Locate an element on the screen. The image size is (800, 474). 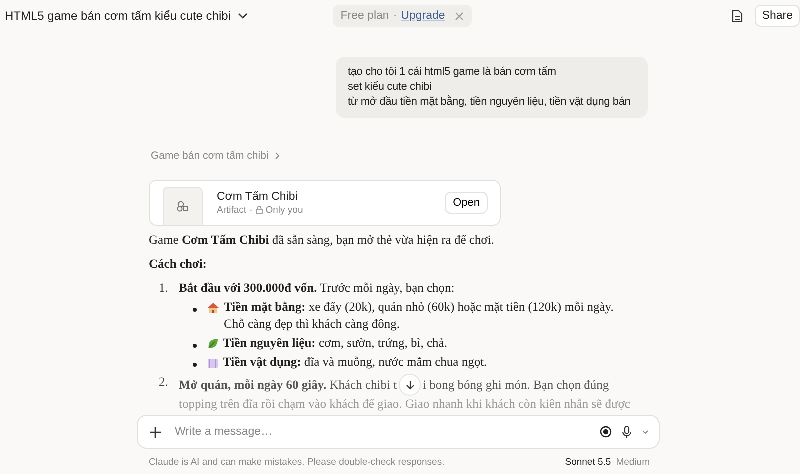
artifact-card: Cơm Tấm Chibi Artifact · Only you Open is located at coordinates (325, 203).